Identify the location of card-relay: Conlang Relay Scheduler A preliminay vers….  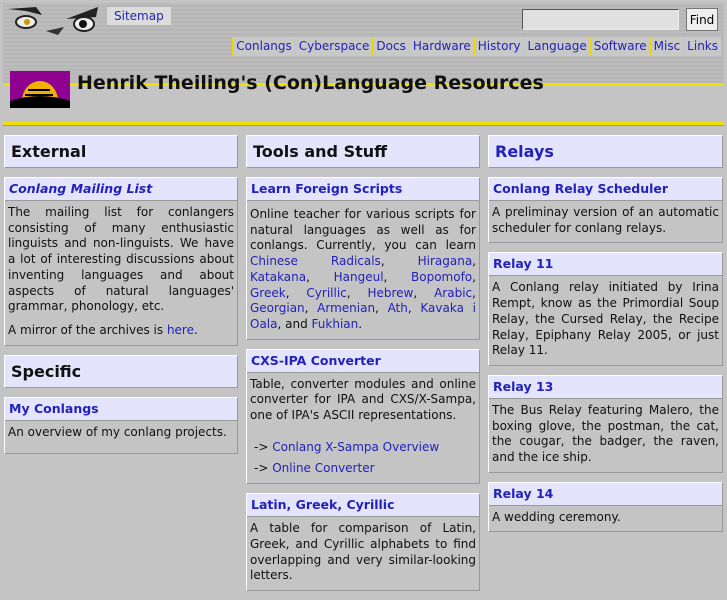
(605, 210).